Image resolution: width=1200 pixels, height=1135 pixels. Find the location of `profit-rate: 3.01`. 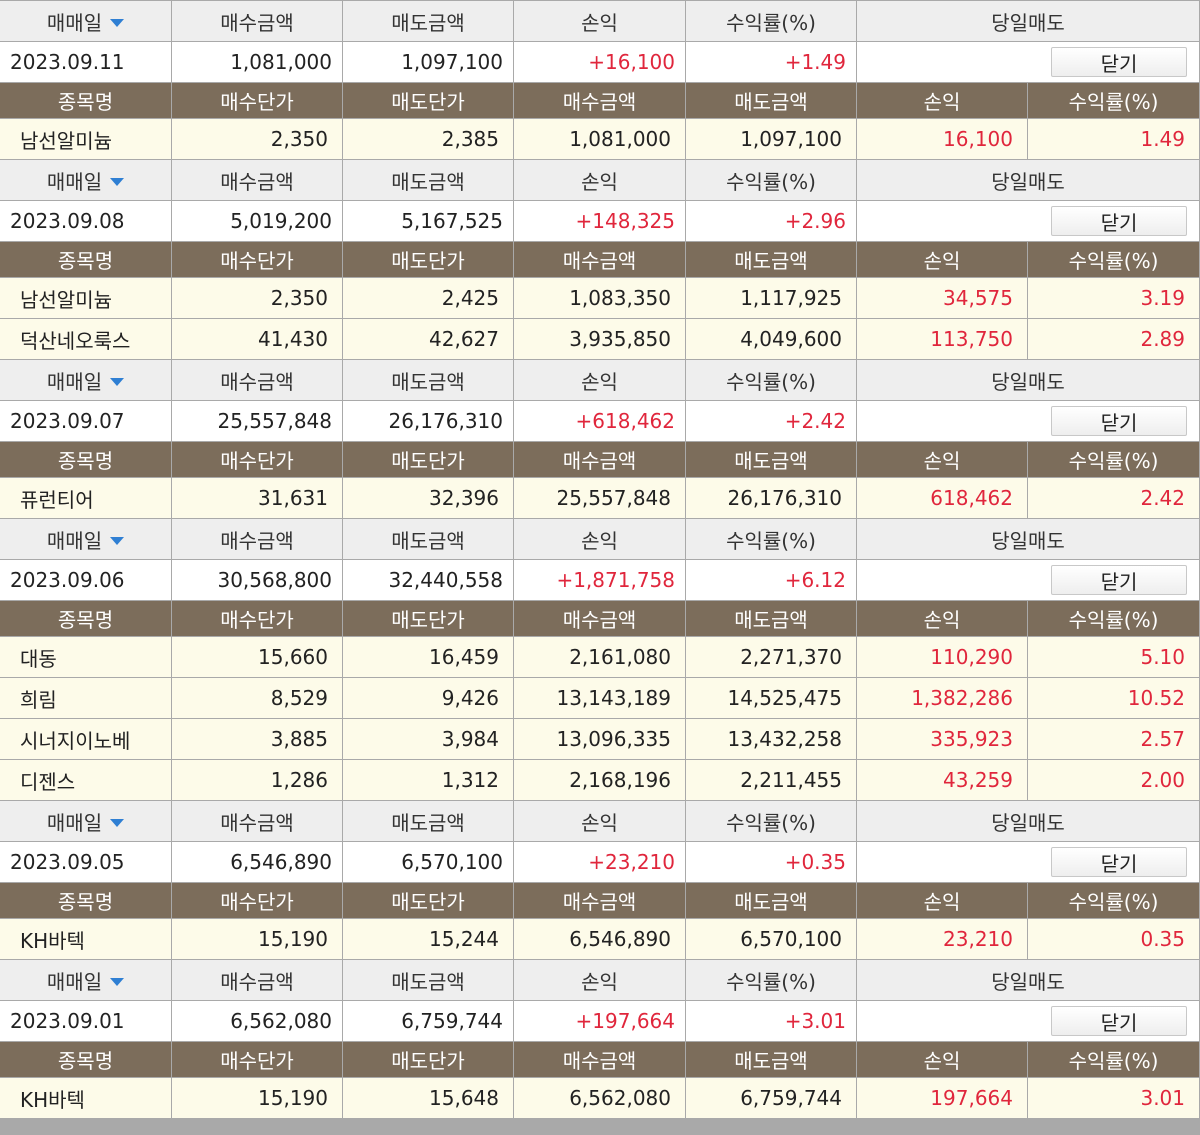

profit-rate: 3.01 is located at coordinates (1113, 1098).